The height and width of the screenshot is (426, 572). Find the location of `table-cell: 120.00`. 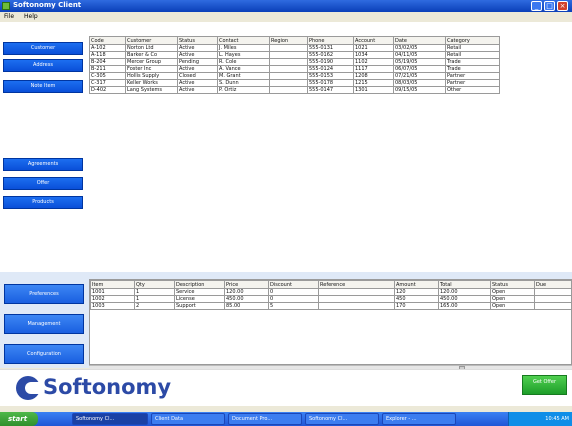

table-cell: 120.00 is located at coordinates (246, 292).